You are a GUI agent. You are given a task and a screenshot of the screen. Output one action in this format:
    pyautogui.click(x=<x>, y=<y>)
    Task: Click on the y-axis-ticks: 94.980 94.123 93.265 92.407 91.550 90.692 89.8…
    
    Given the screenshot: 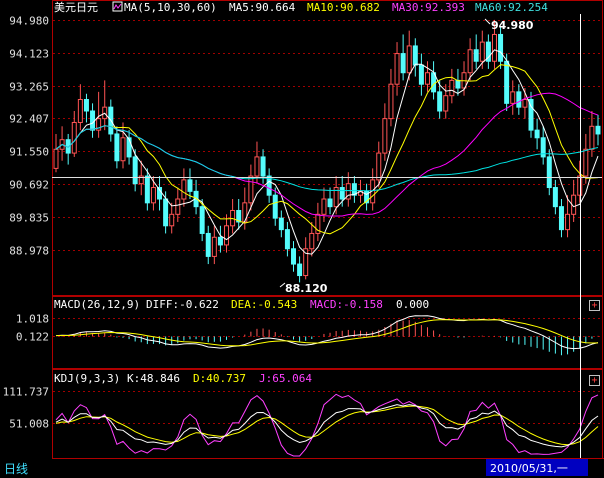 What is the action you would take?
    pyautogui.click(x=26, y=223)
    